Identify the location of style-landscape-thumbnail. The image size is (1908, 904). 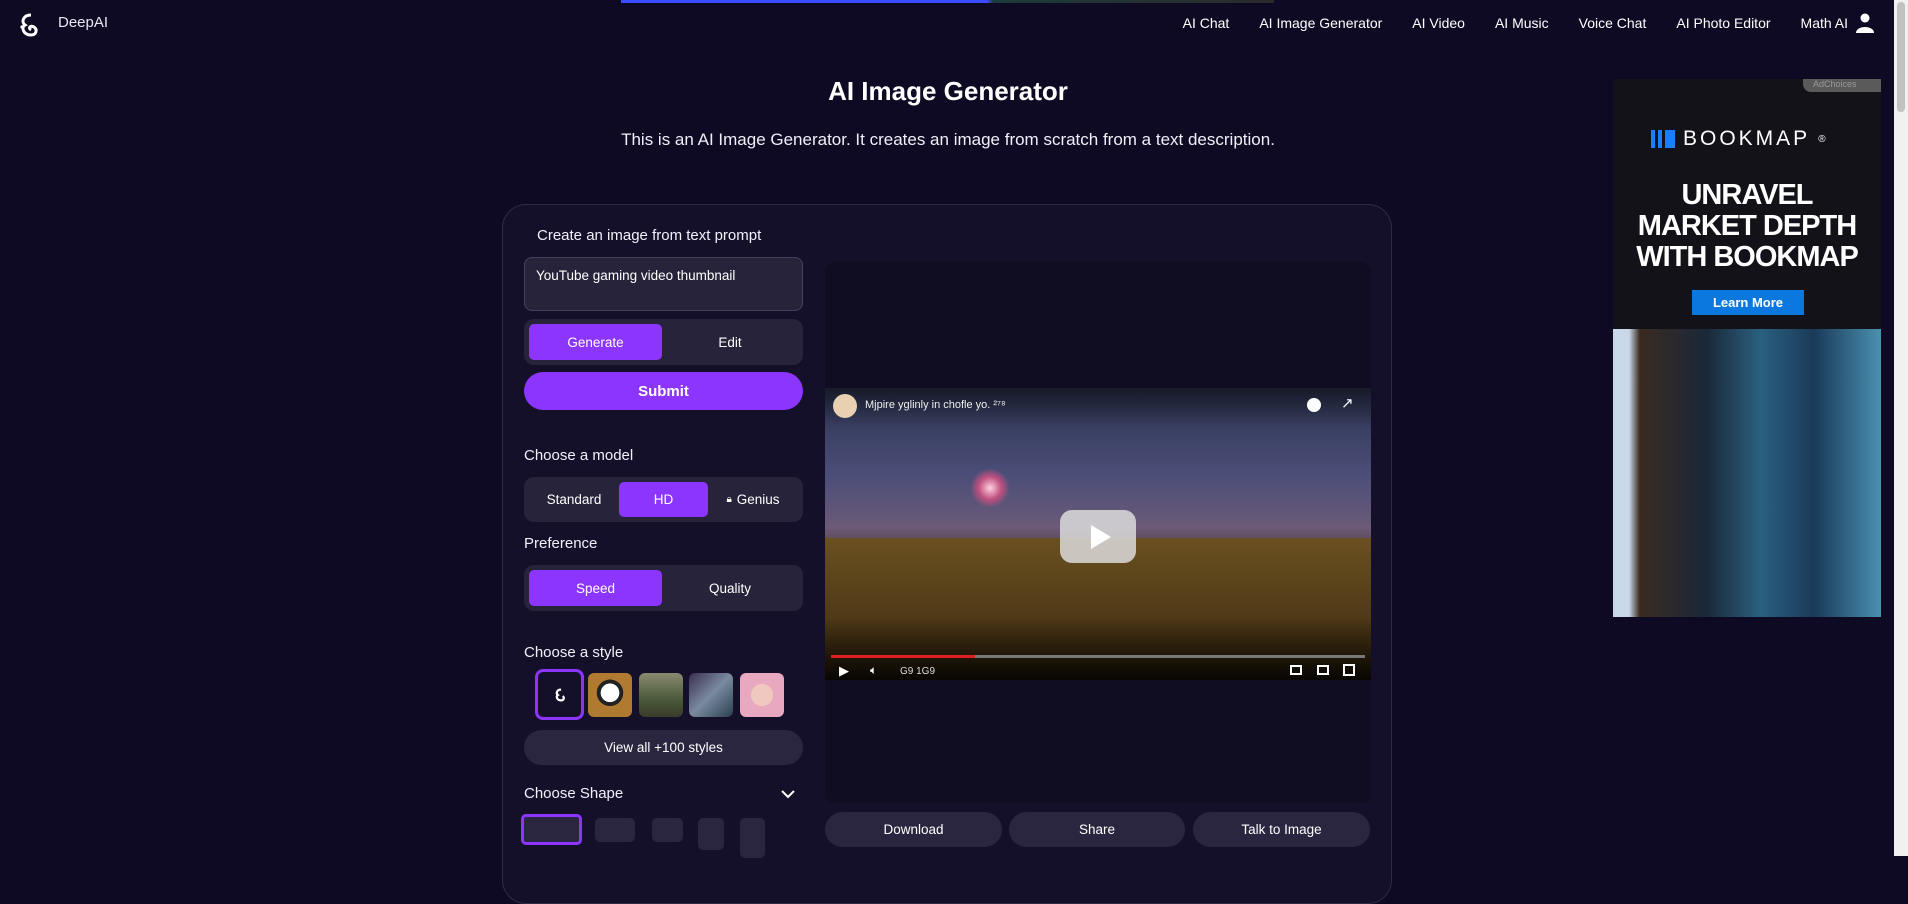
(661, 695).